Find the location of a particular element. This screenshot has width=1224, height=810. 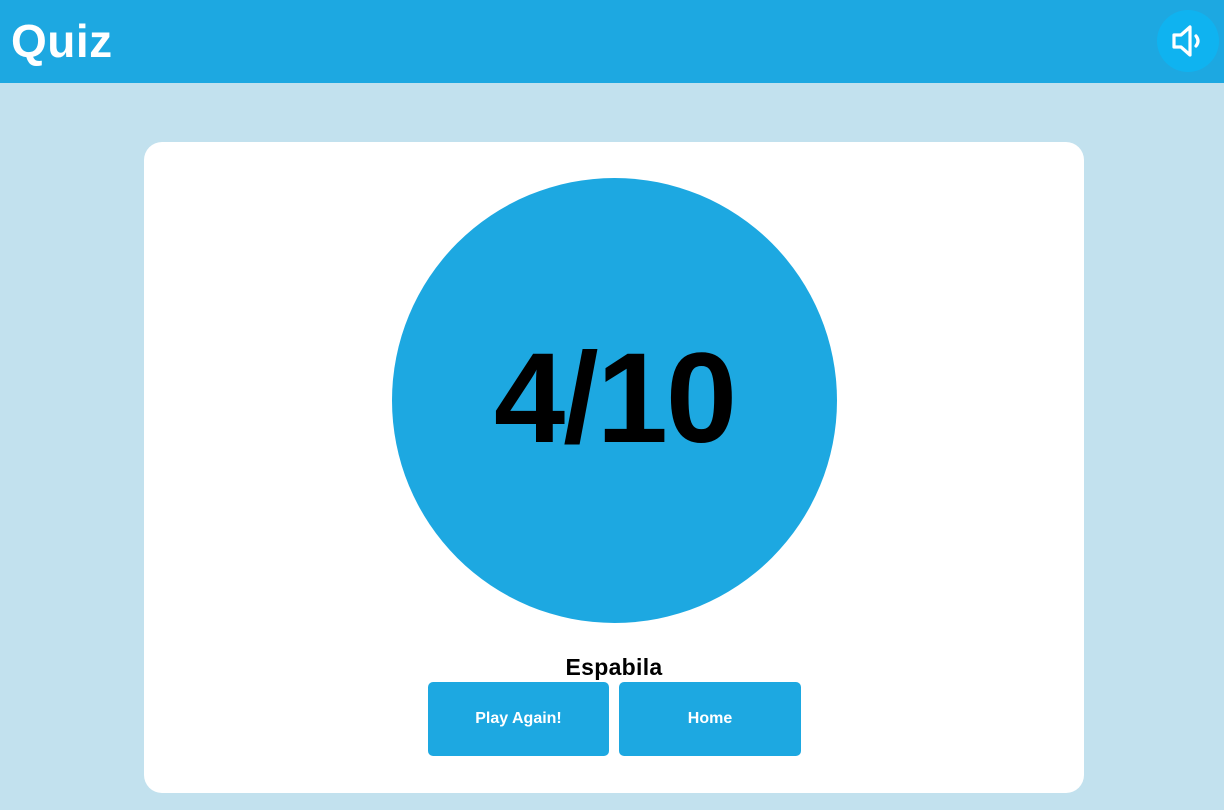

score-value: 4/10 is located at coordinates (615, 398).